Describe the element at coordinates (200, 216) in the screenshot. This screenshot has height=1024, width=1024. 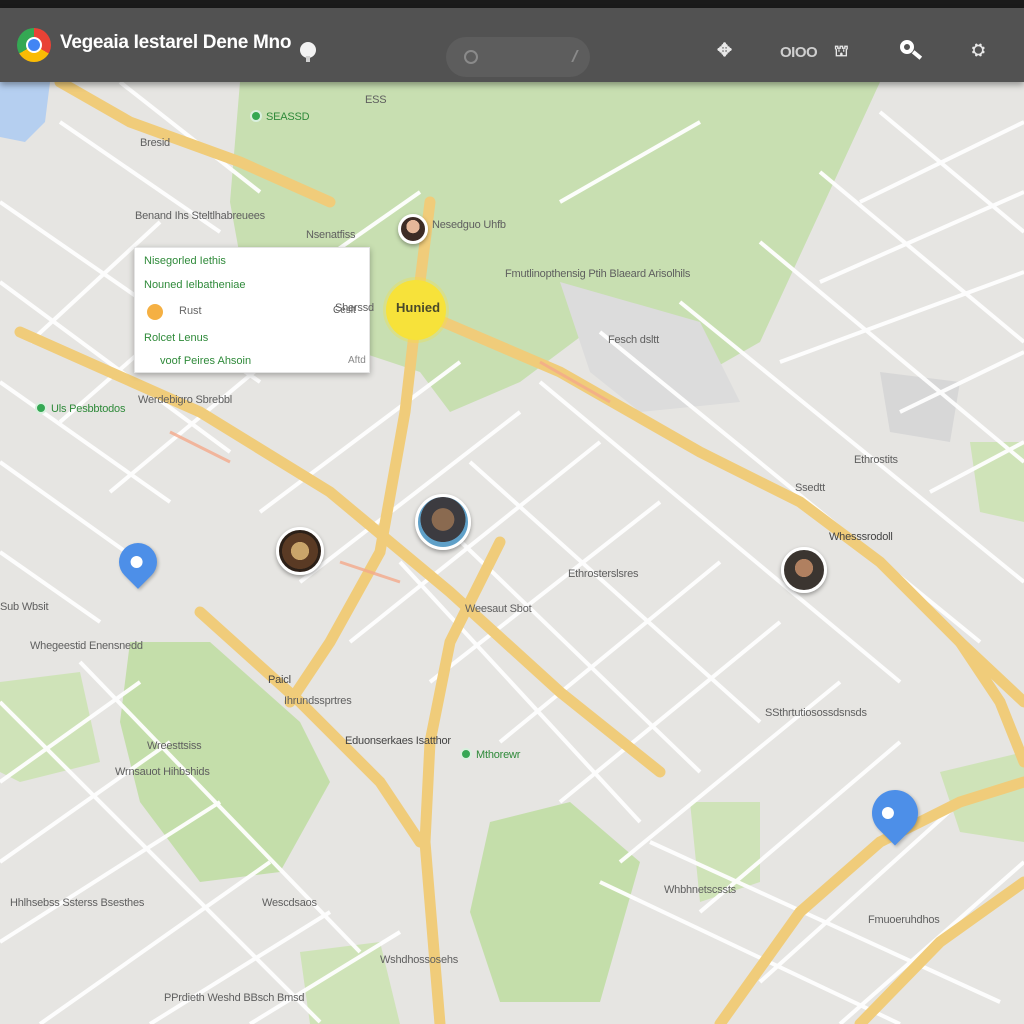
I see `map-label: Benand Ihs Steltlhabreuees` at that location.